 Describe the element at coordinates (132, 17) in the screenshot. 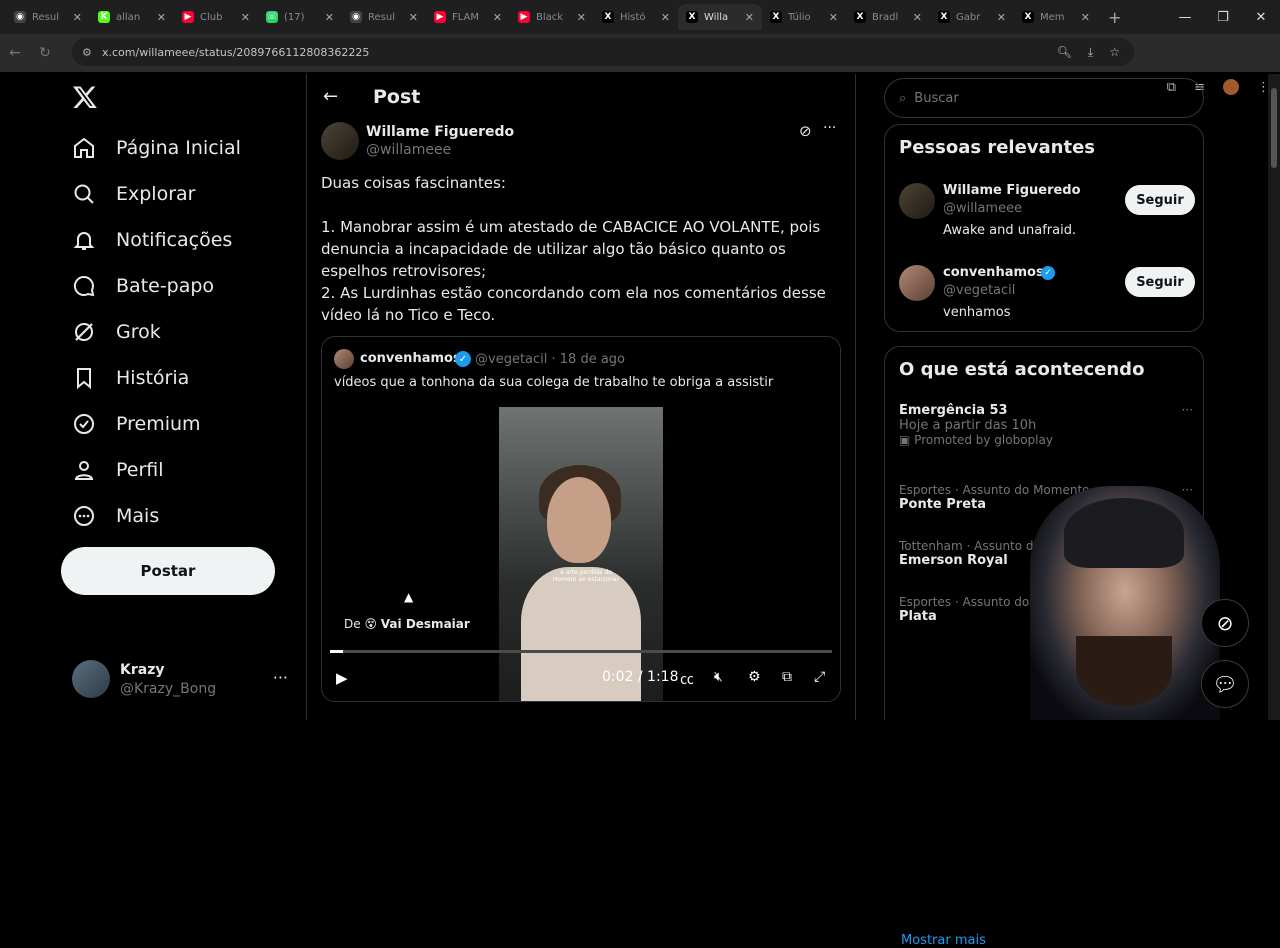

I see `browser-tab: Kallan ✕` at that location.